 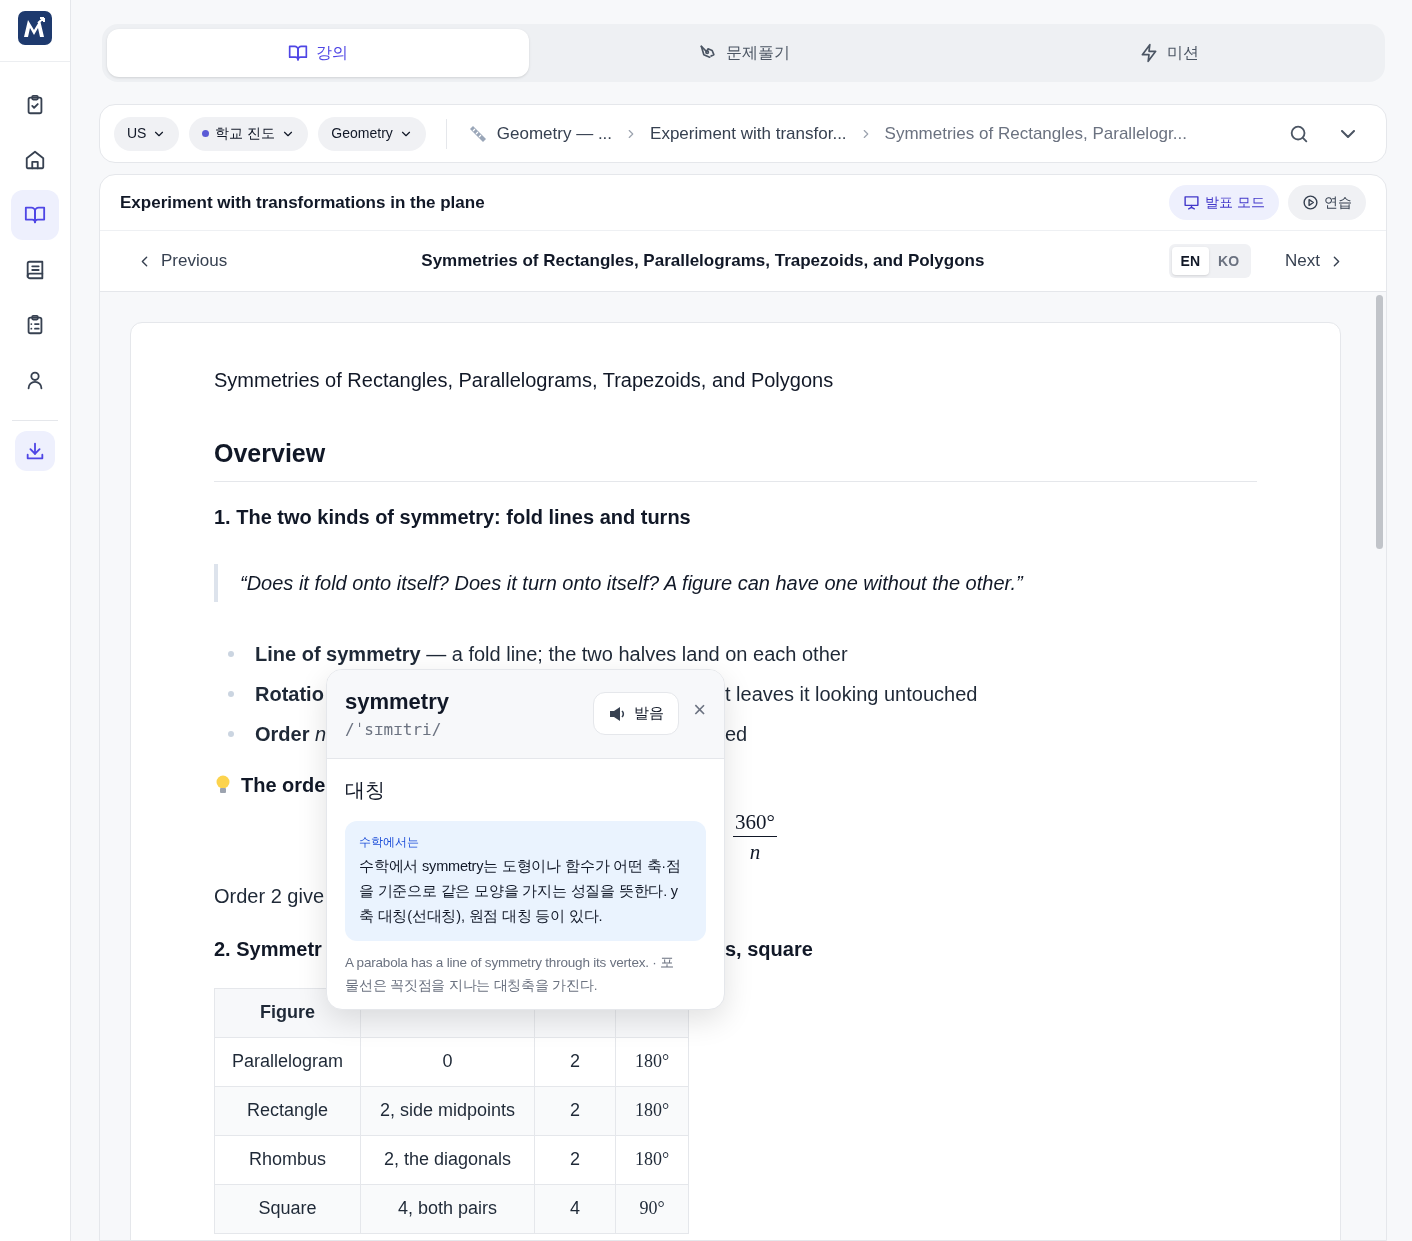 What do you see at coordinates (269, 896) in the screenshot?
I see `paragraph-text: Order 2 give` at bounding box center [269, 896].